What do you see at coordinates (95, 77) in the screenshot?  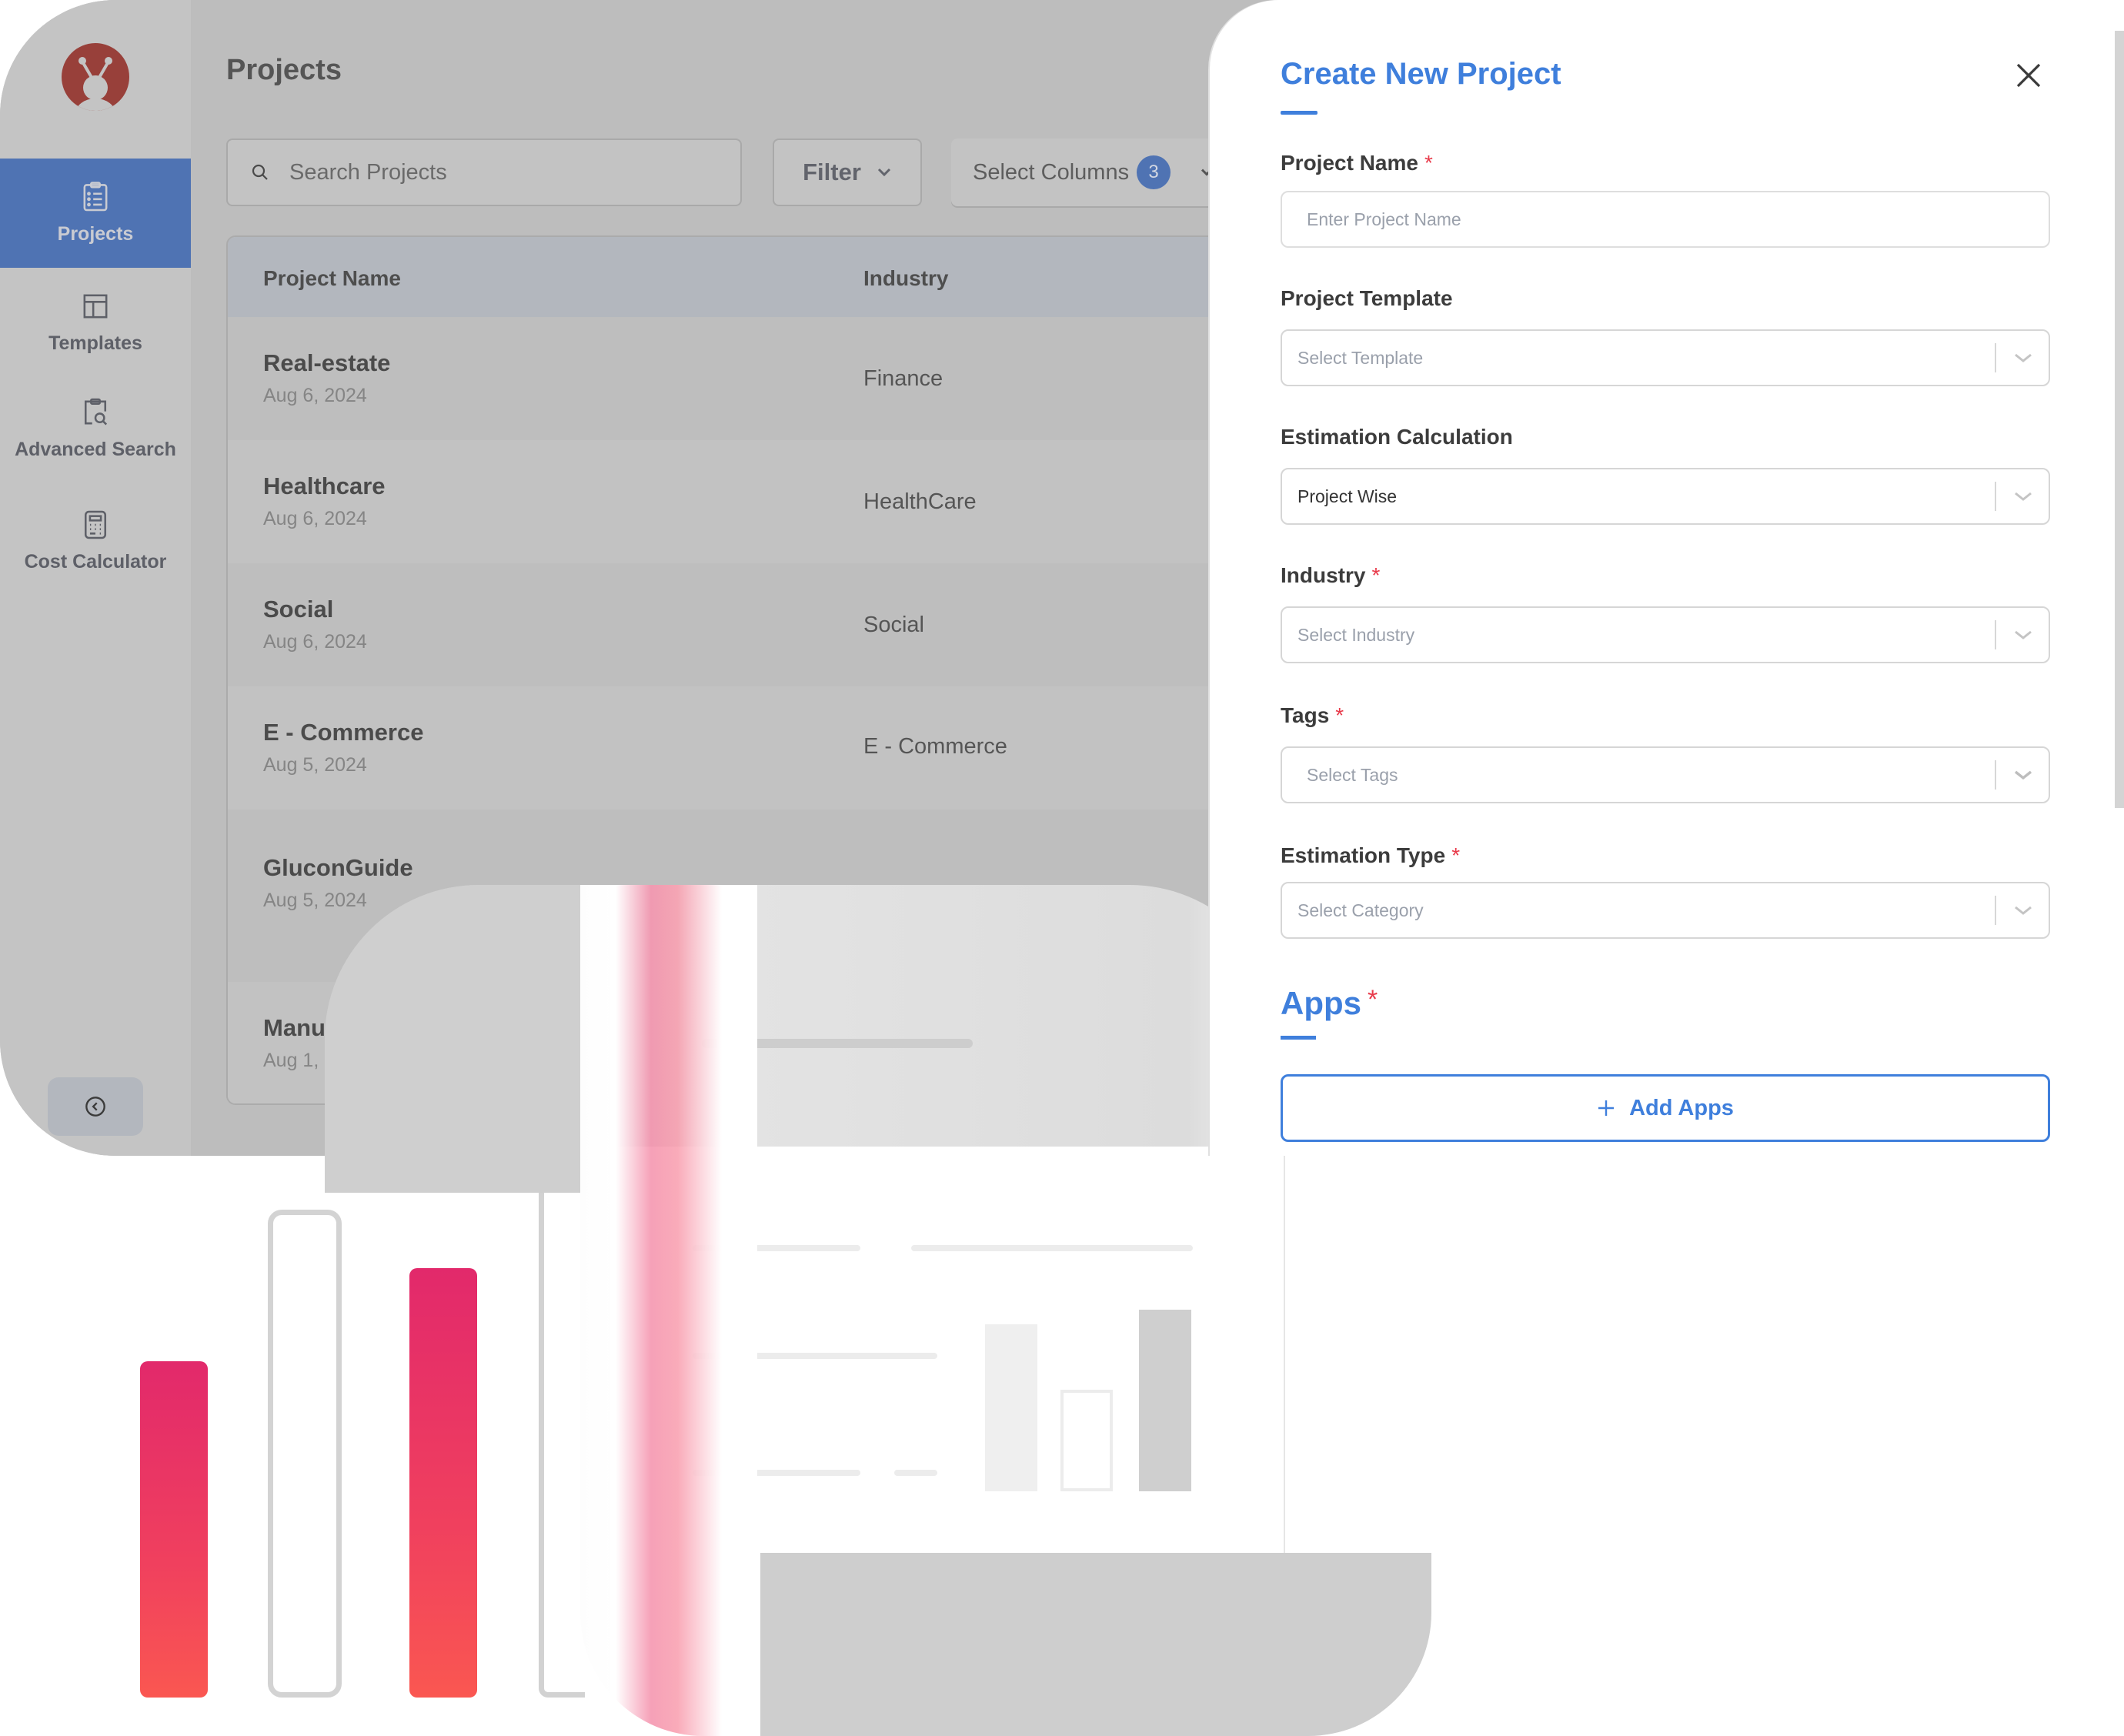 I see `app-logo` at bounding box center [95, 77].